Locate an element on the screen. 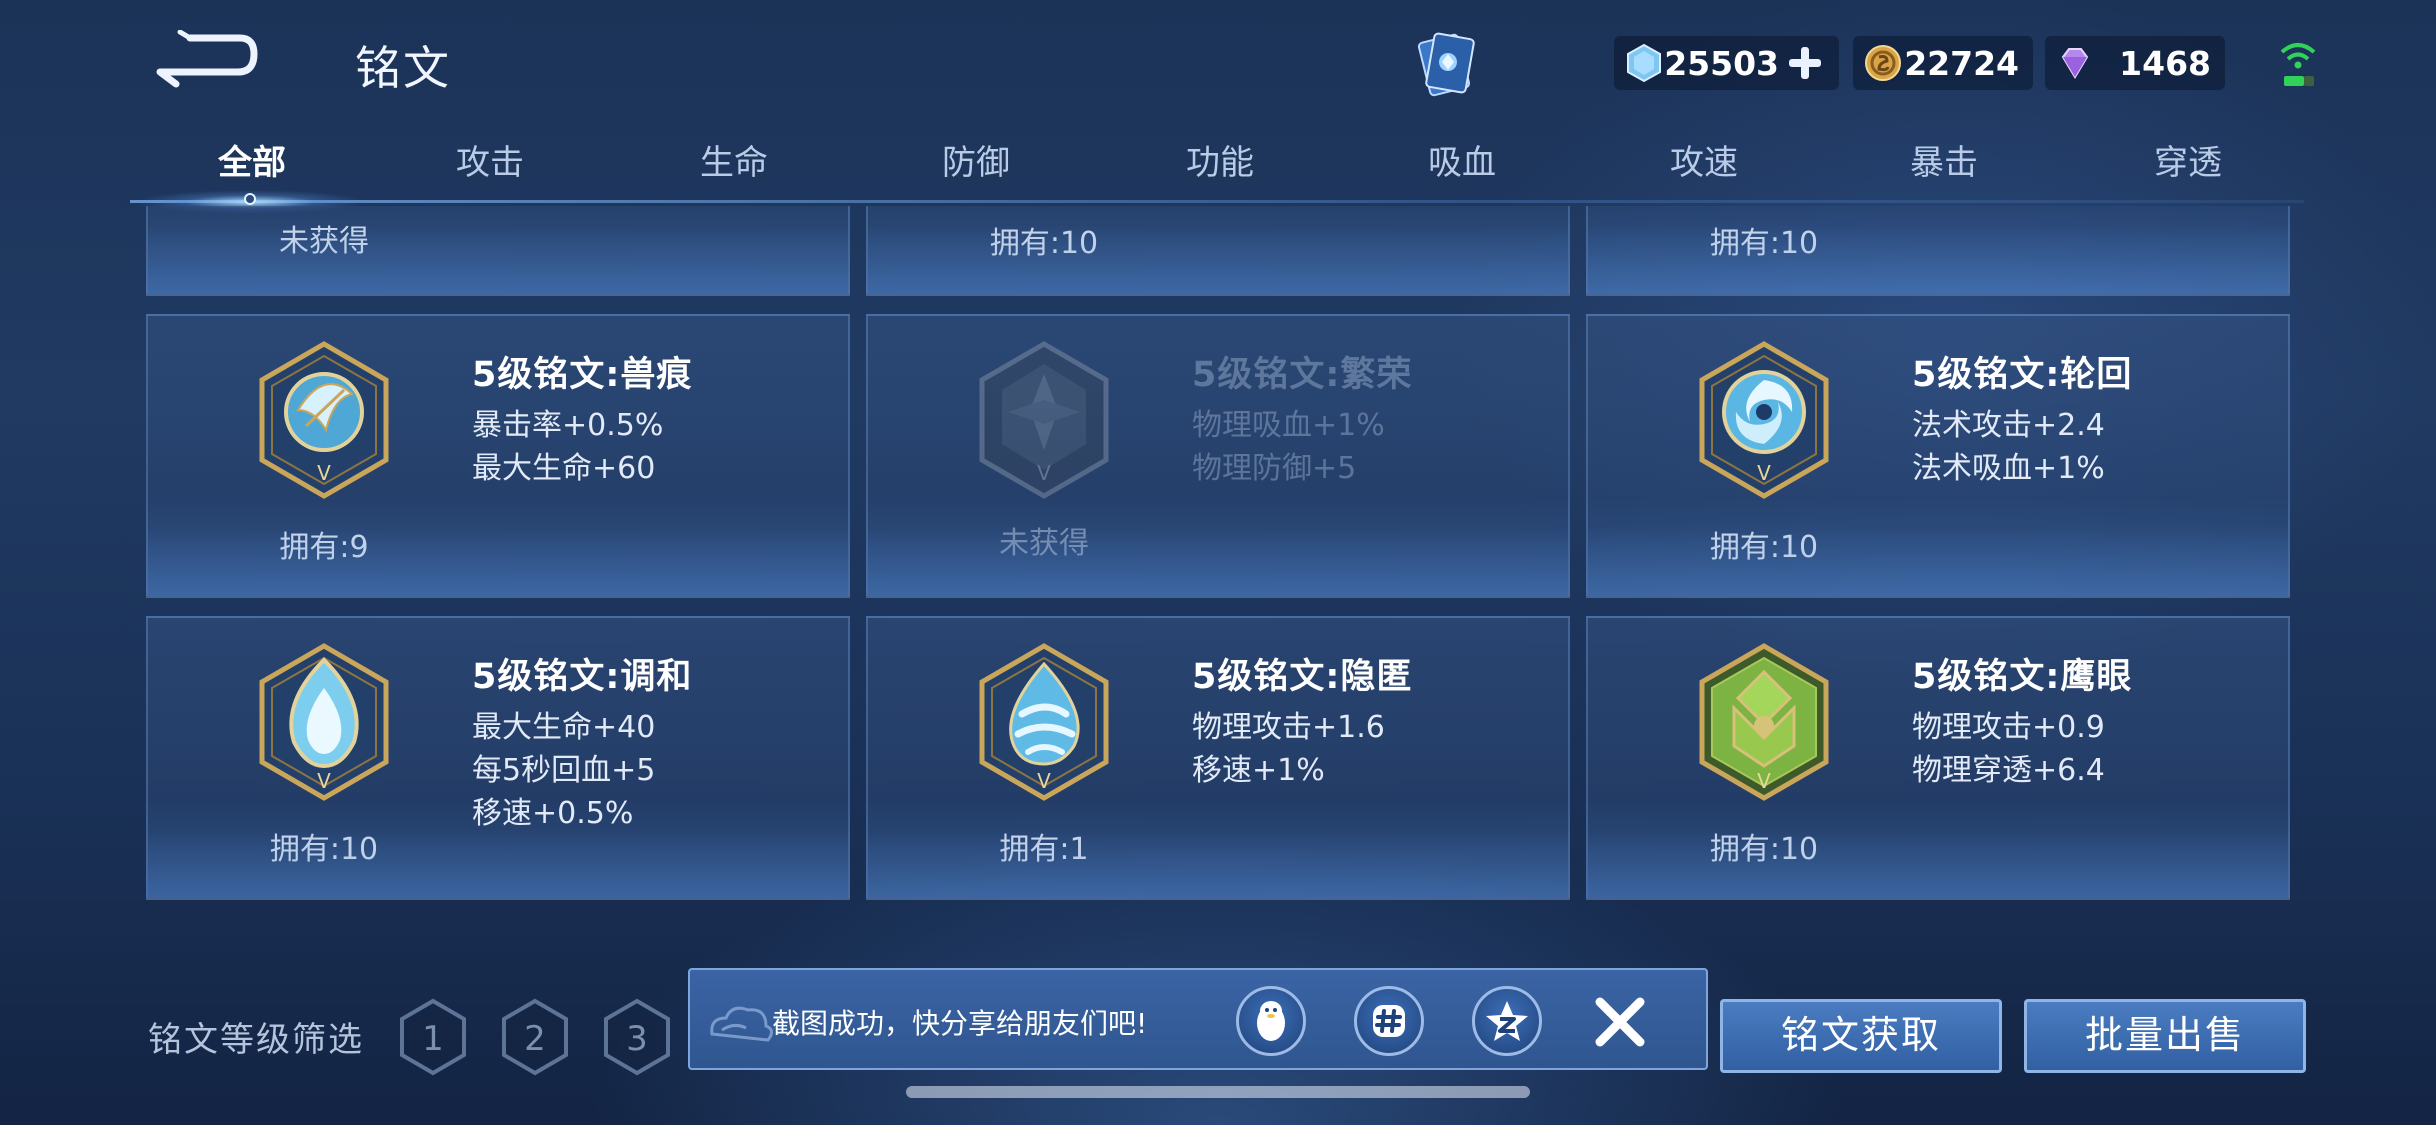 This screenshot has height=1125, width=2436. diamond-balance: 25503 is located at coordinates (1726, 63).